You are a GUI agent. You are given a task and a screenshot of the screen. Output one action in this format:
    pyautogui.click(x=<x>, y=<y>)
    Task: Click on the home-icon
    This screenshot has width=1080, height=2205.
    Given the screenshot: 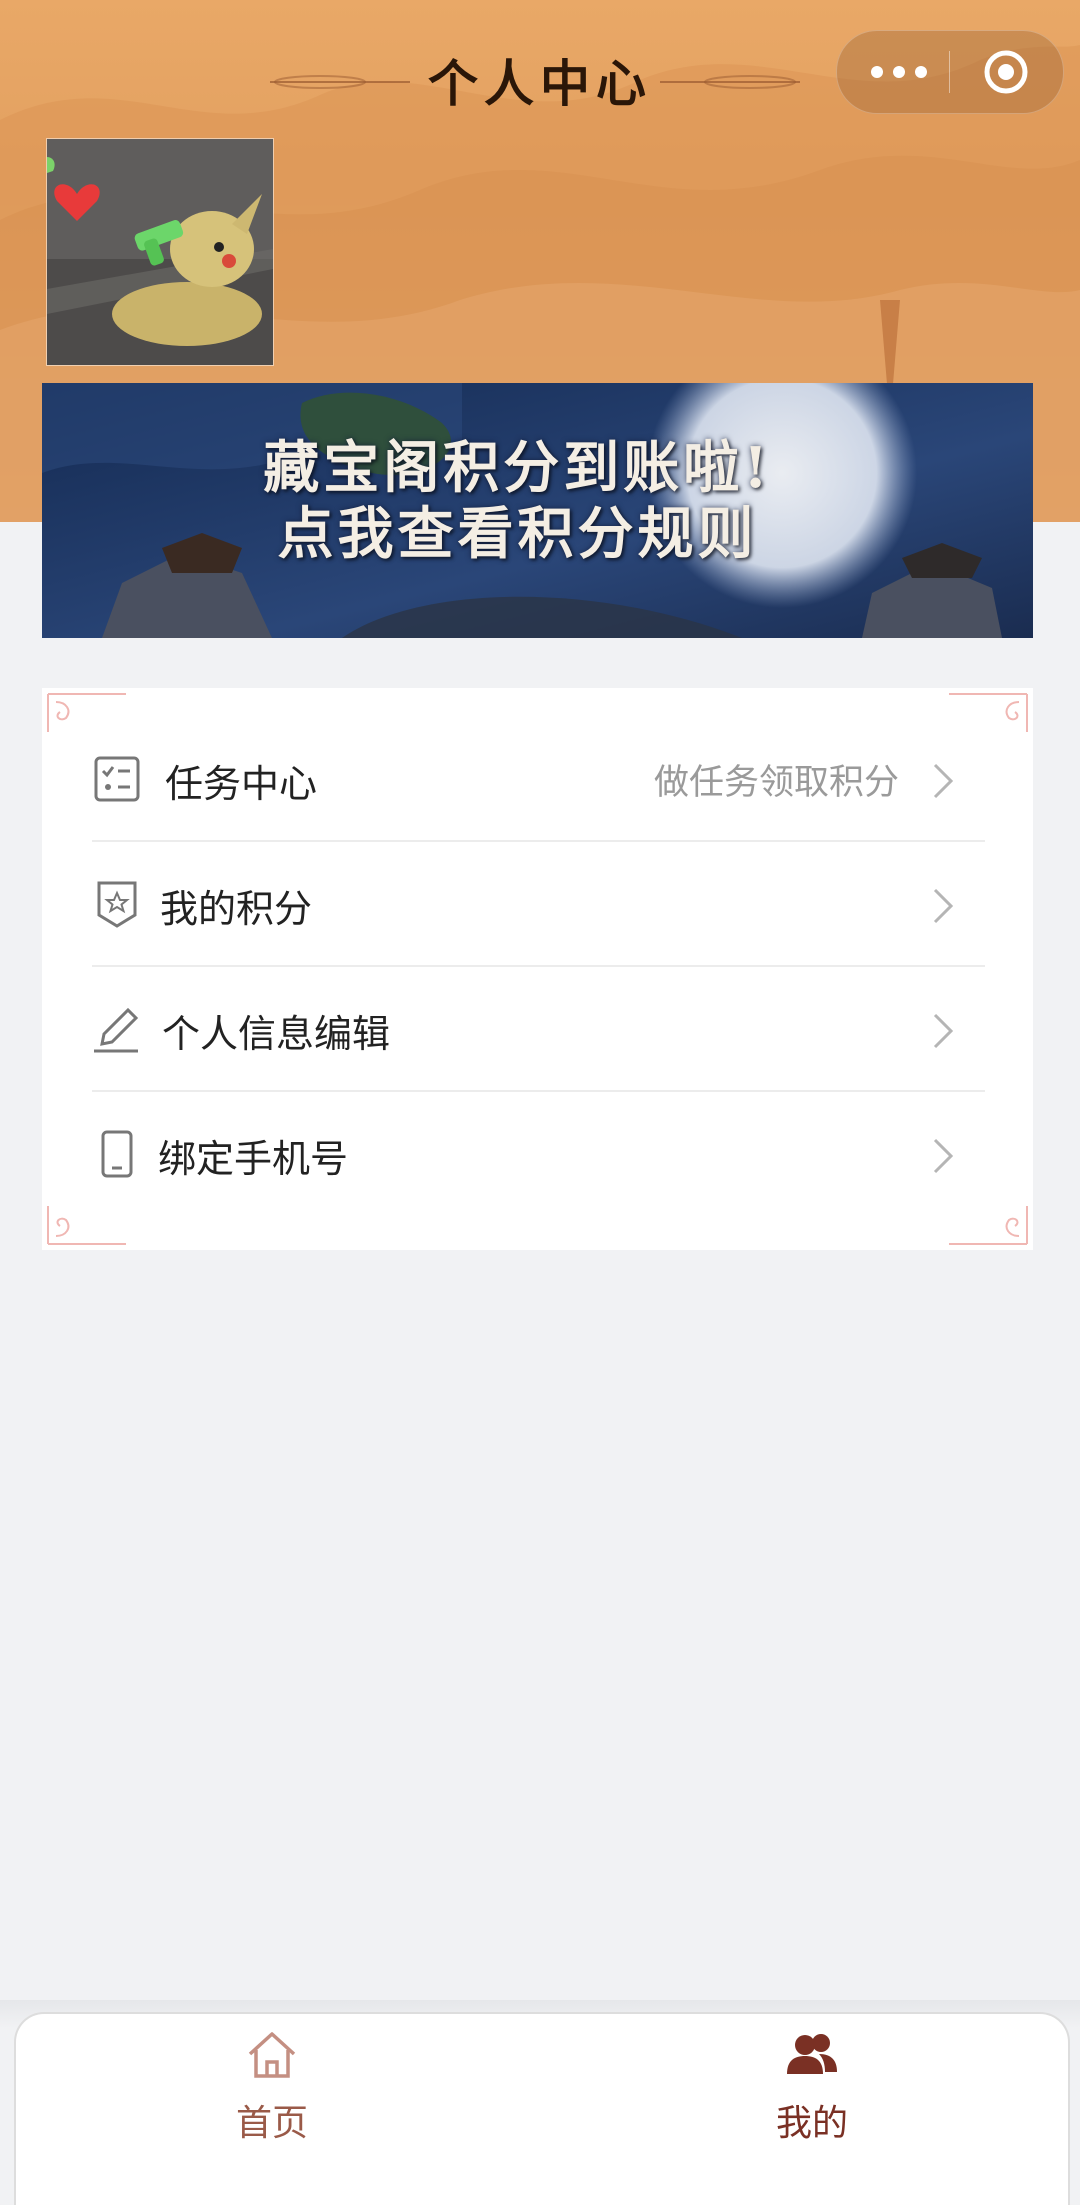 What is the action you would take?
    pyautogui.click(x=272, y=2055)
    